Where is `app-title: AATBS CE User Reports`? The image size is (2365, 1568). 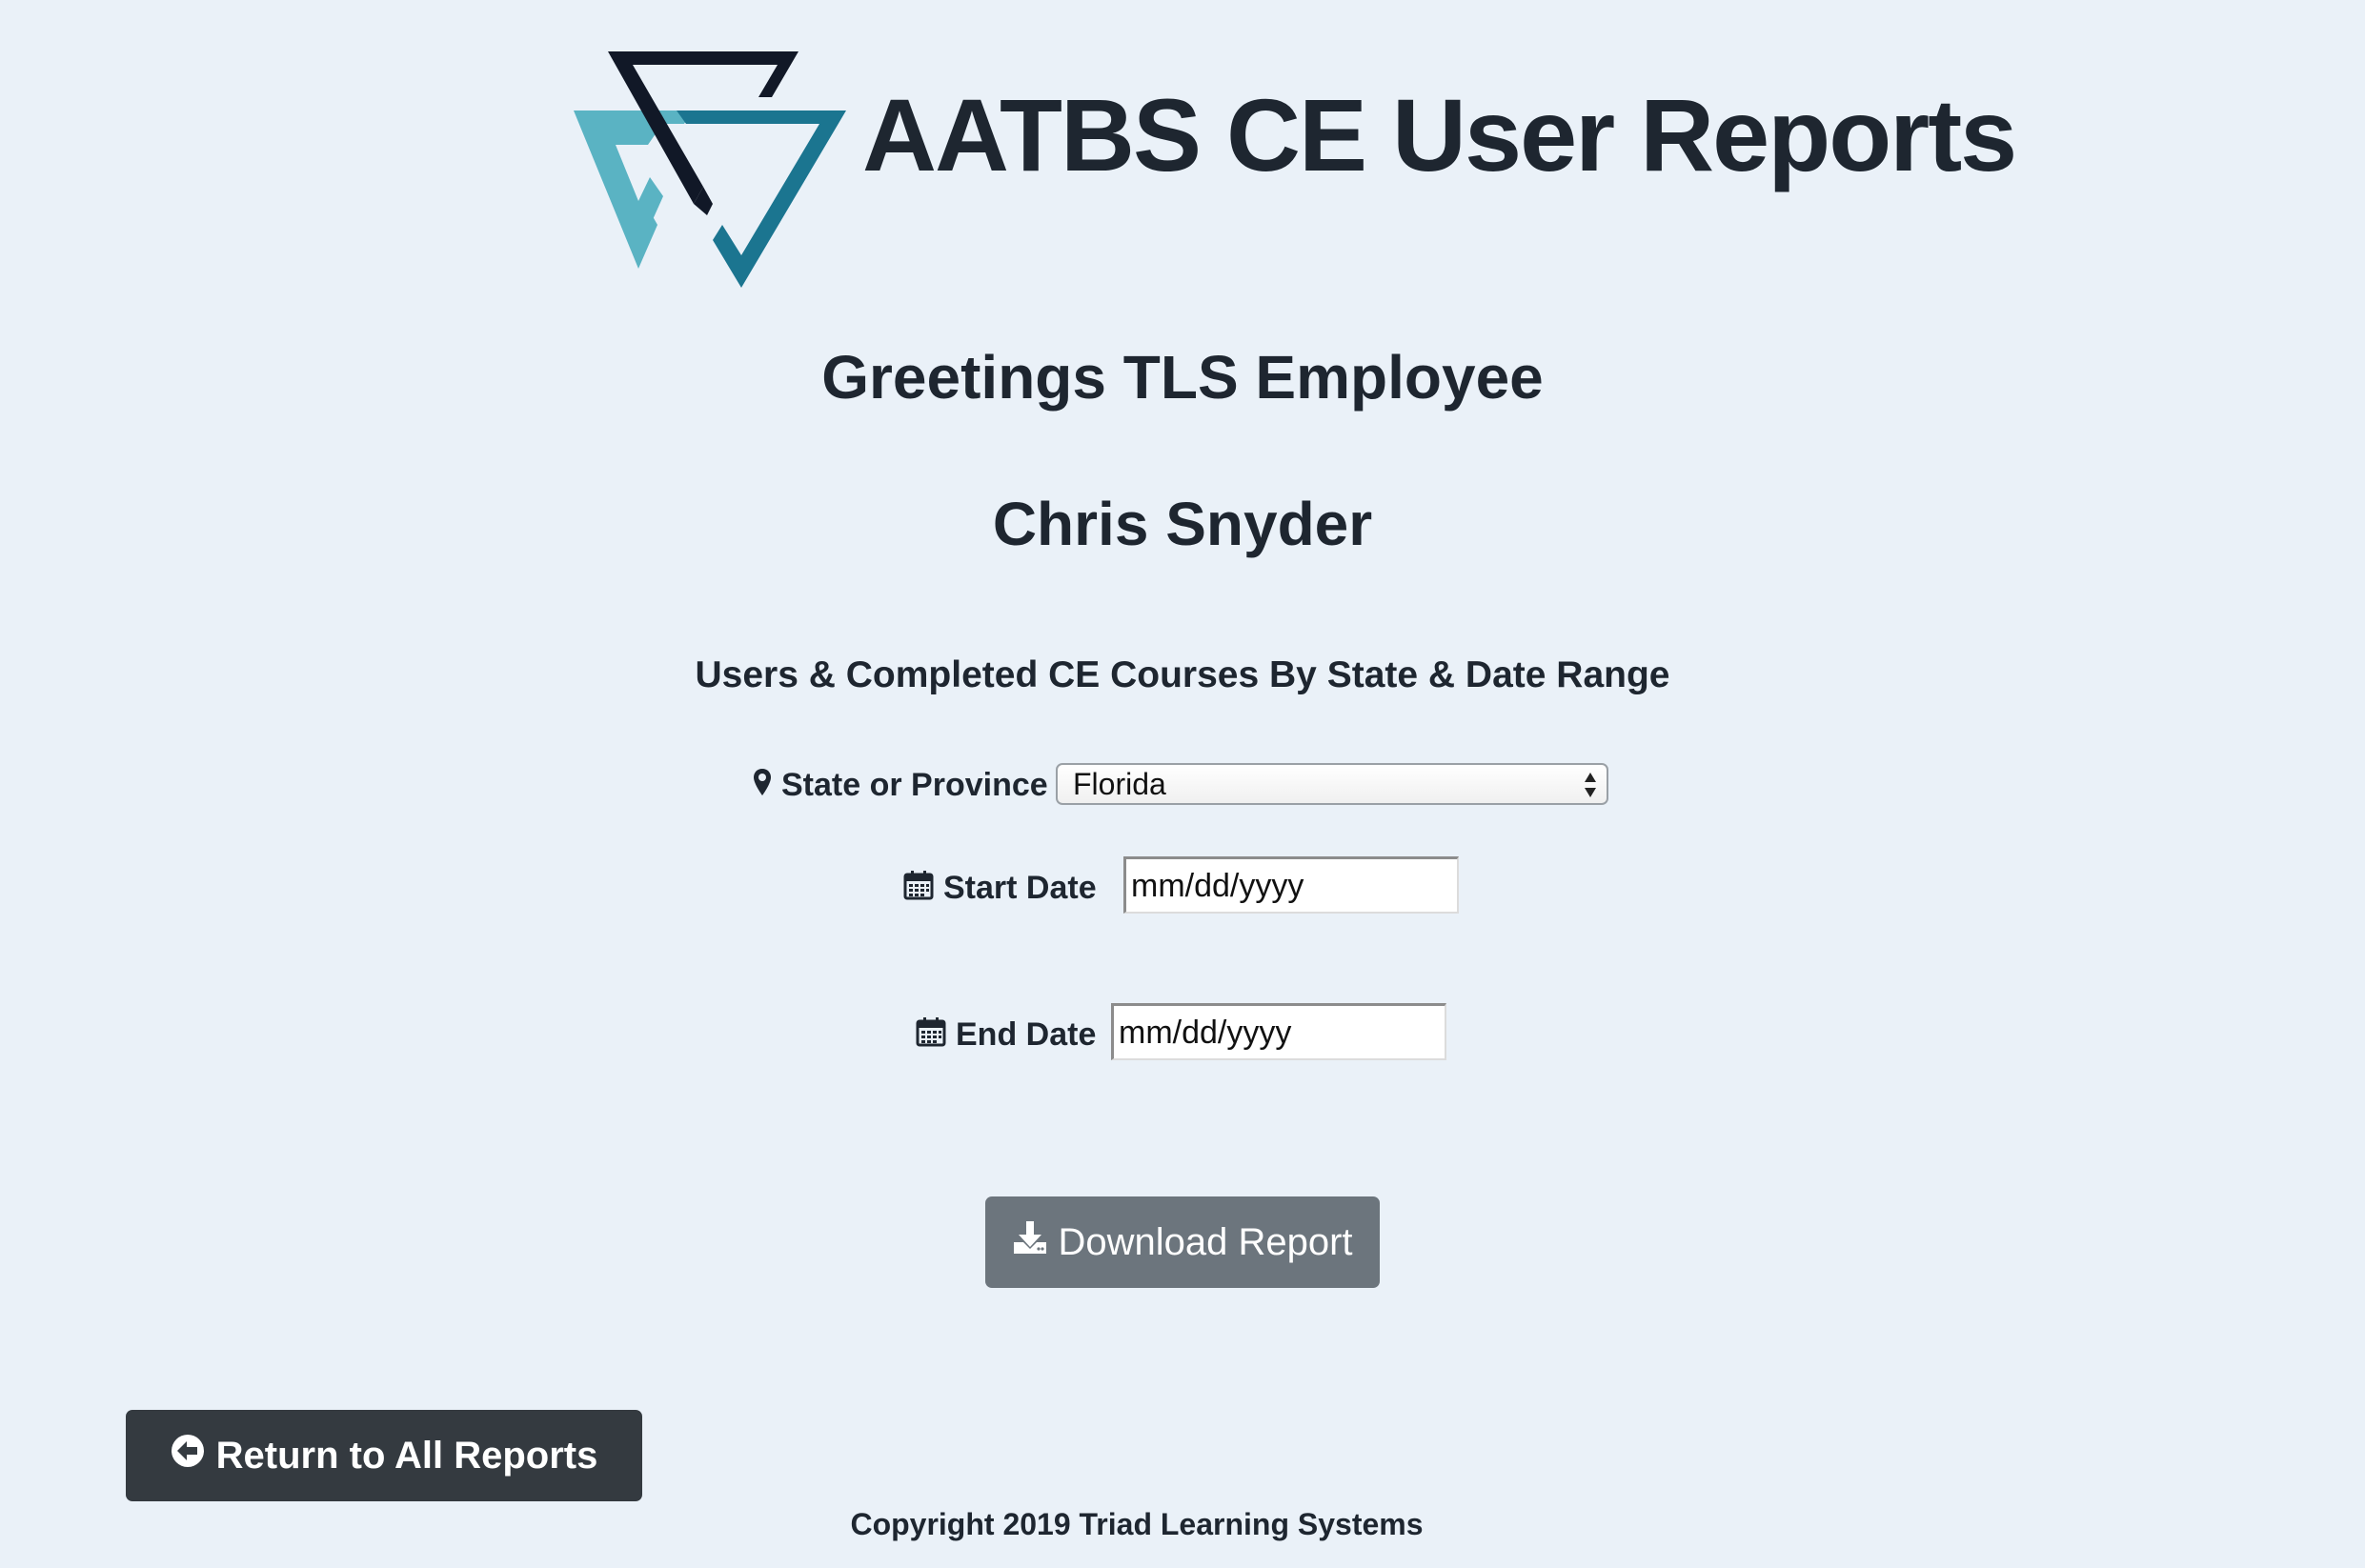
app-title: AATBS CE User Reports is located at coordinates (1439, 134).